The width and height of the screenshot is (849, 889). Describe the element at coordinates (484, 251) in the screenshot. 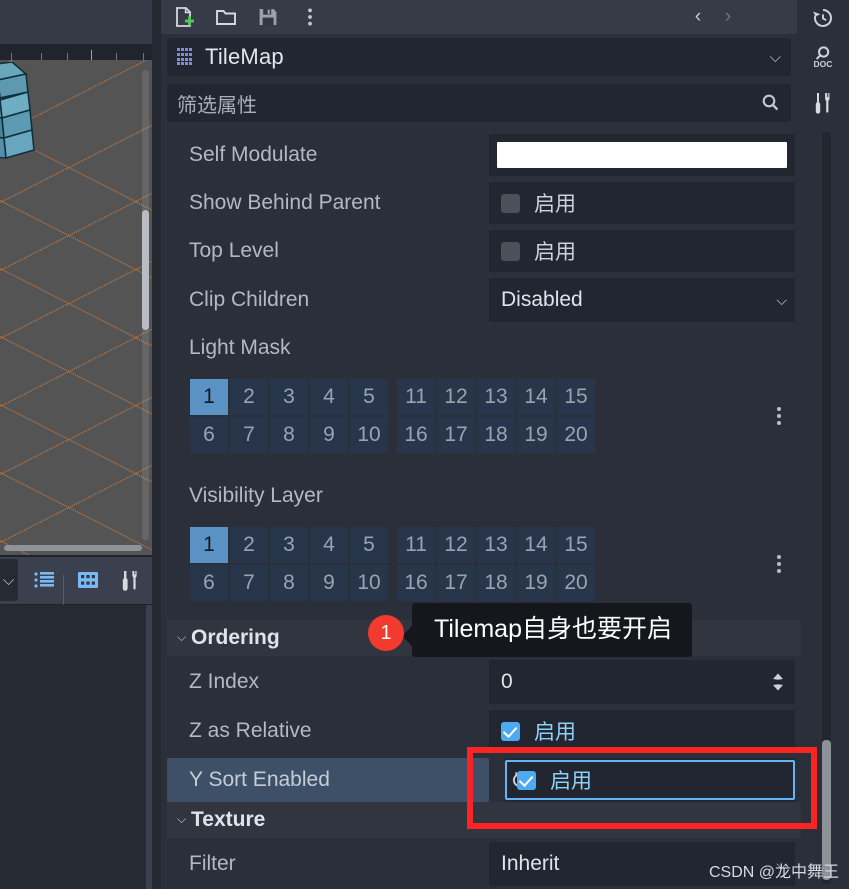

I see `property-row-top-level: Top Level 启用` at that location.